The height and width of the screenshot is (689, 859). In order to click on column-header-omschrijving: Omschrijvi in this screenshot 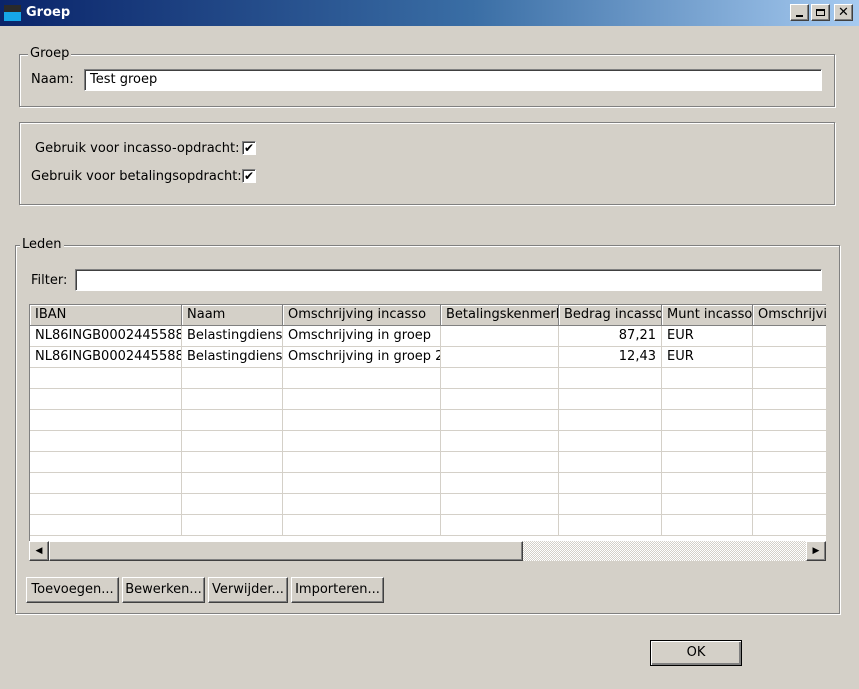, I will do `click(789, 315)`.